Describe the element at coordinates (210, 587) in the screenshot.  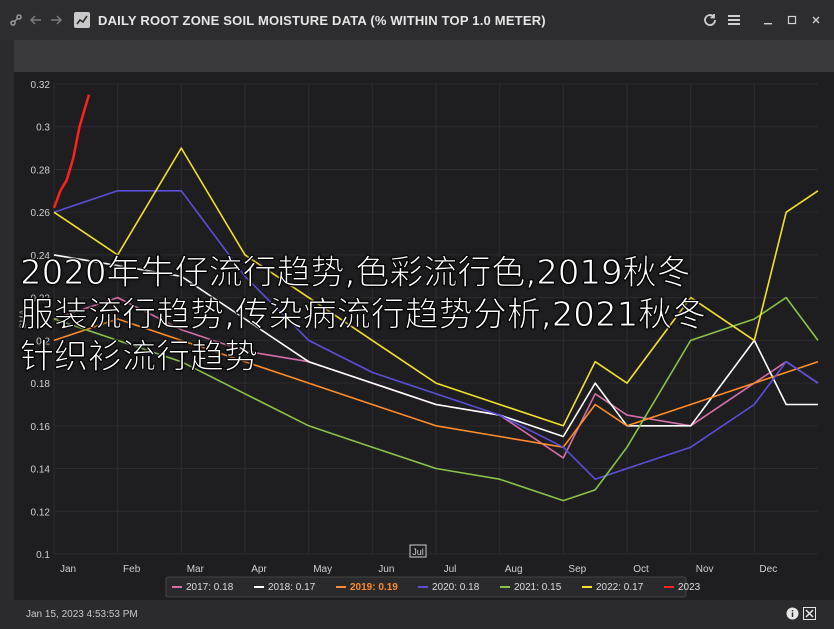
I see `legend-entry: 2017: 0.18` at that location.